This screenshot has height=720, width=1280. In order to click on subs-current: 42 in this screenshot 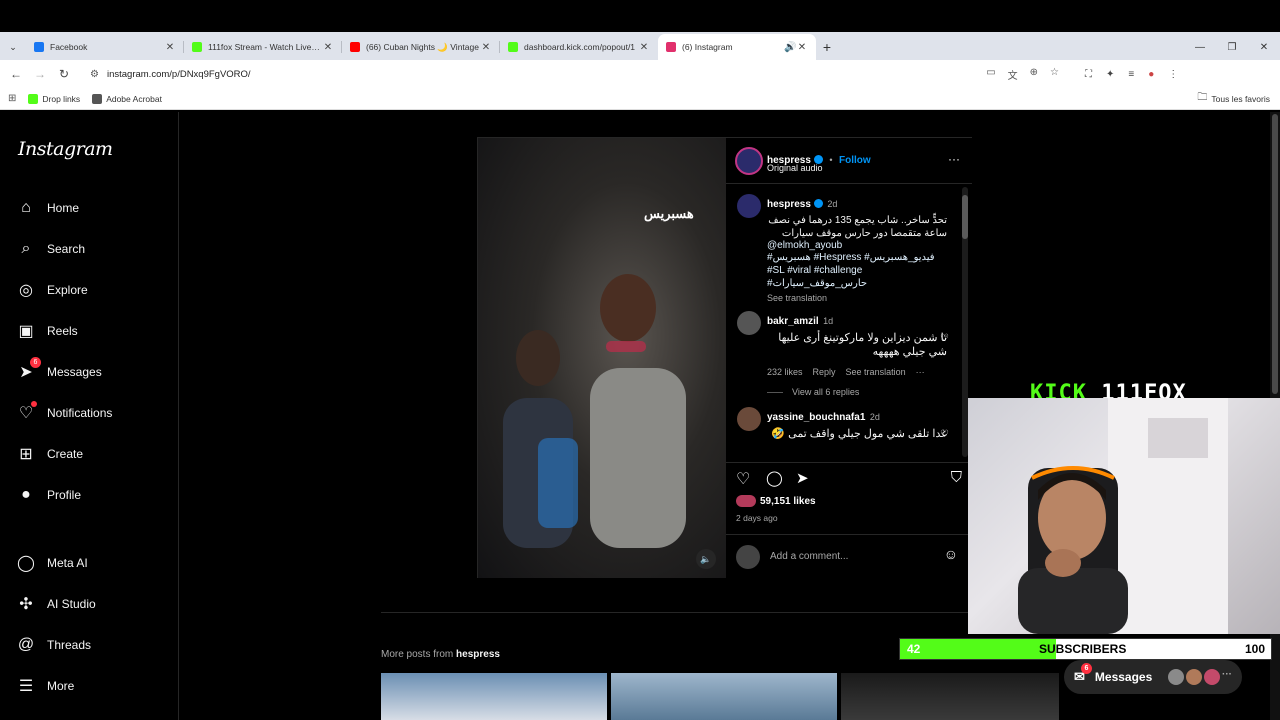, I will do `click(914, 649)`.